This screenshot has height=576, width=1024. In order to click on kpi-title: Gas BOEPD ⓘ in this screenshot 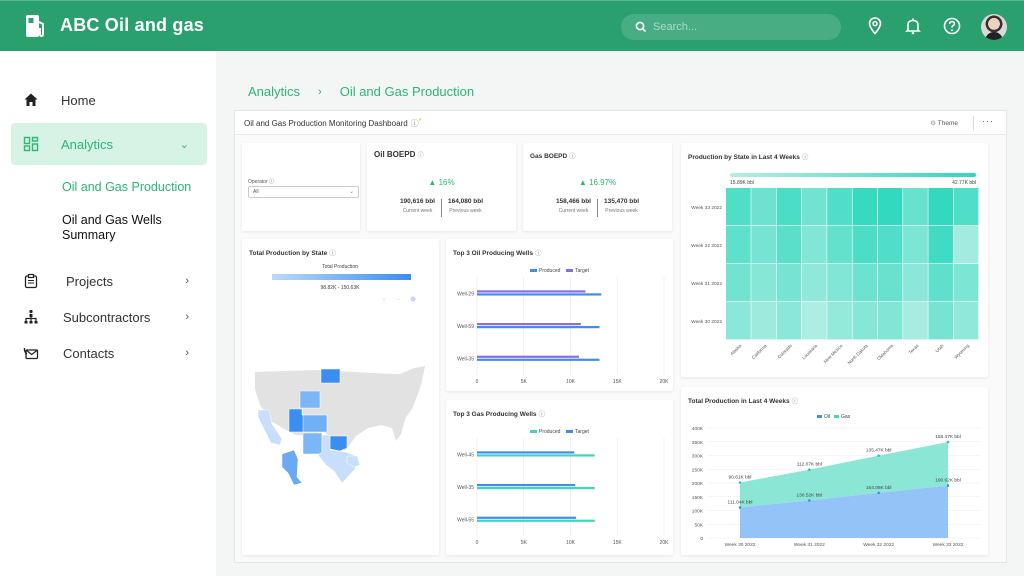, I will do `click(553, 156)`.